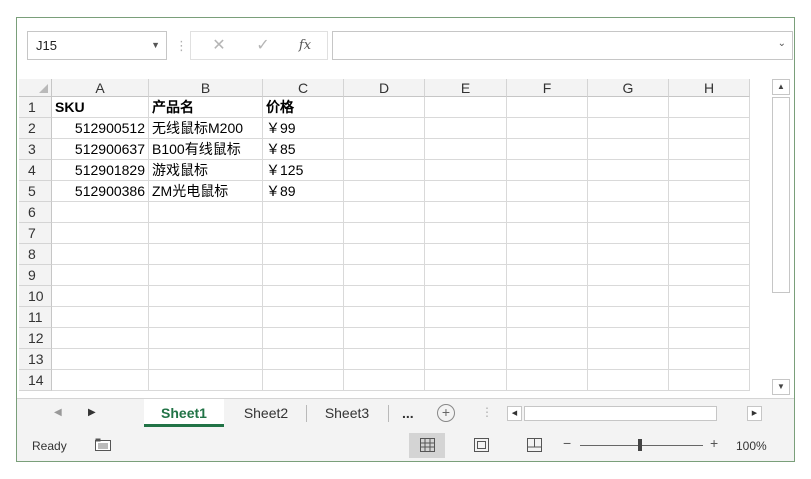 The width and height of the screenshot is (811, 479). Describe the element at coordinates (35, 170) in the screenshot. I see `row-header: 4` at that location.